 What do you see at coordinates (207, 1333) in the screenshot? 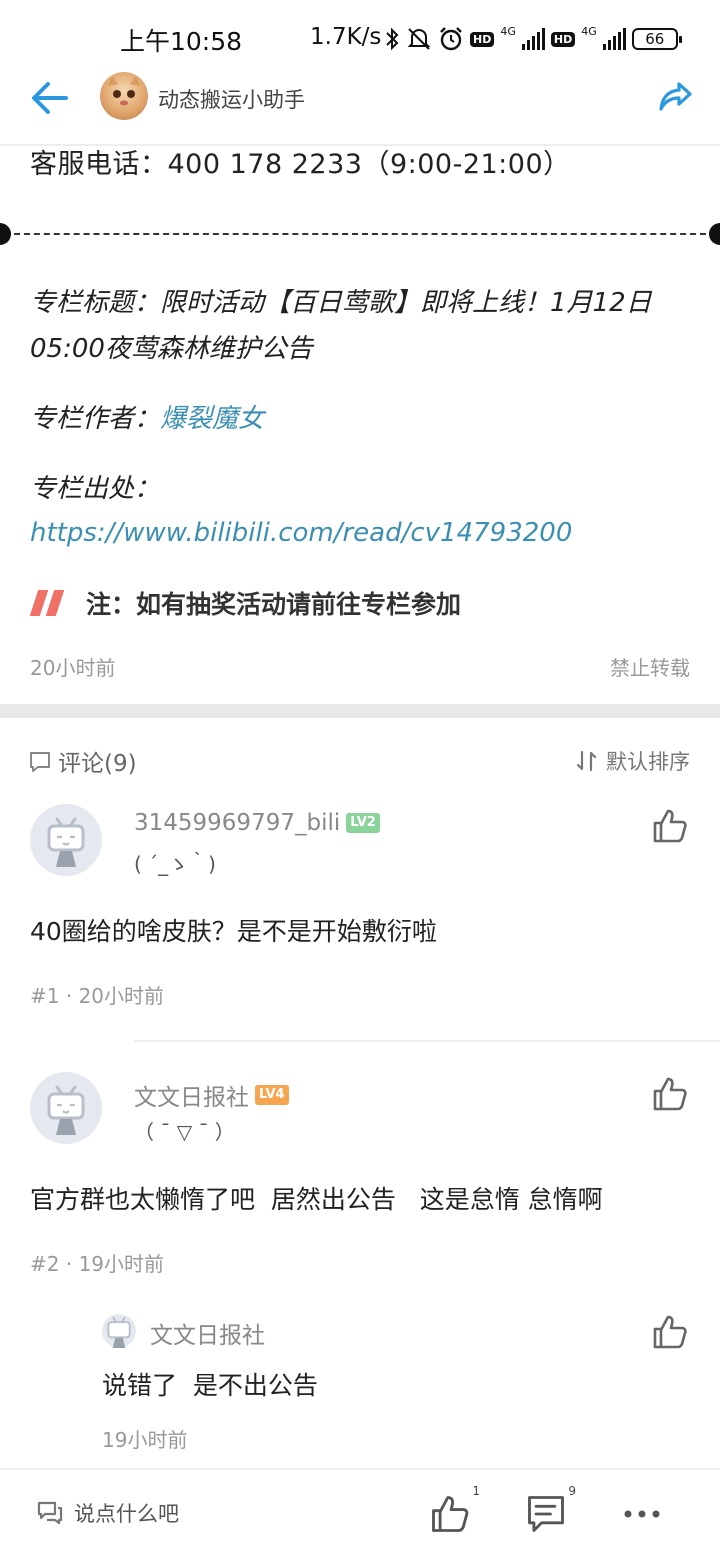
I see `reply-username: 文文日报社` at bounding box center [207, 1333].